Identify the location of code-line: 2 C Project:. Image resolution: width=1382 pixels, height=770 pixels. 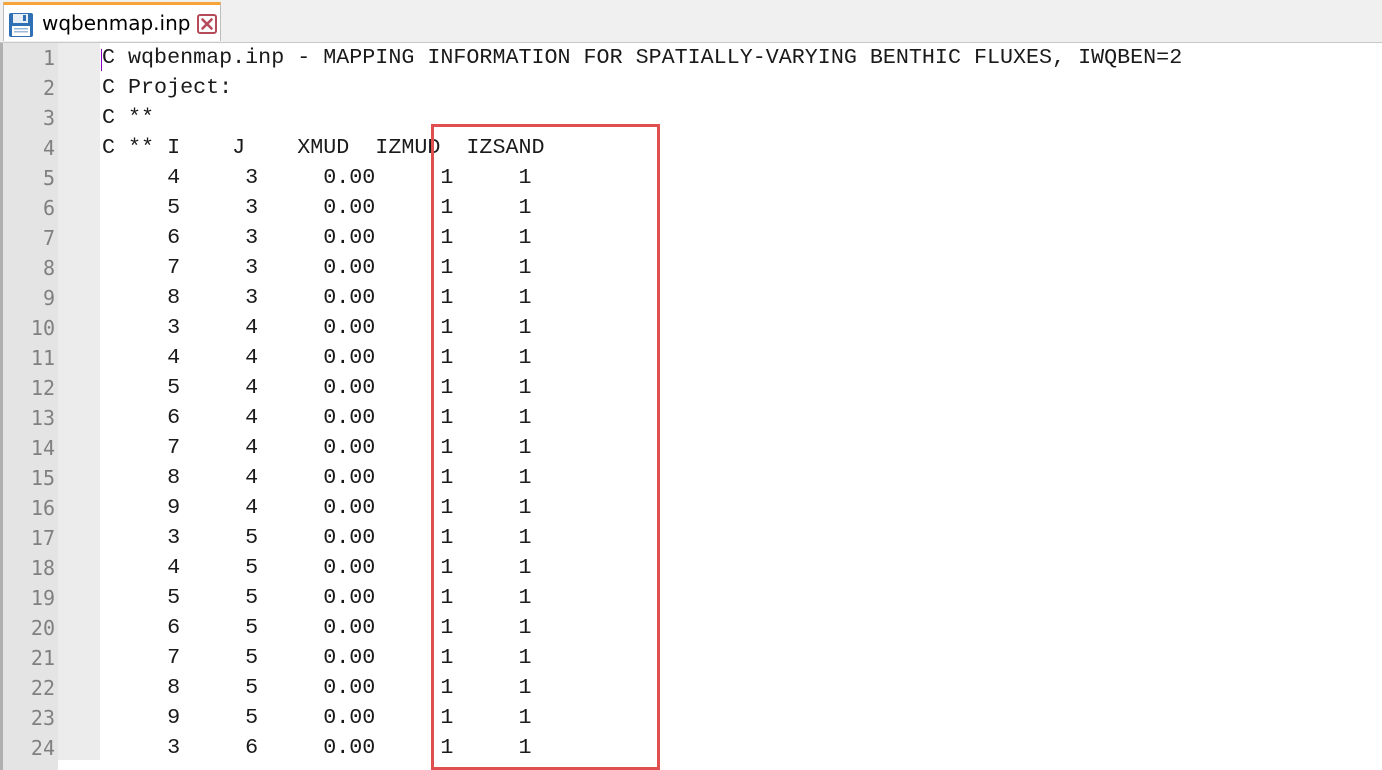
(691, 88).